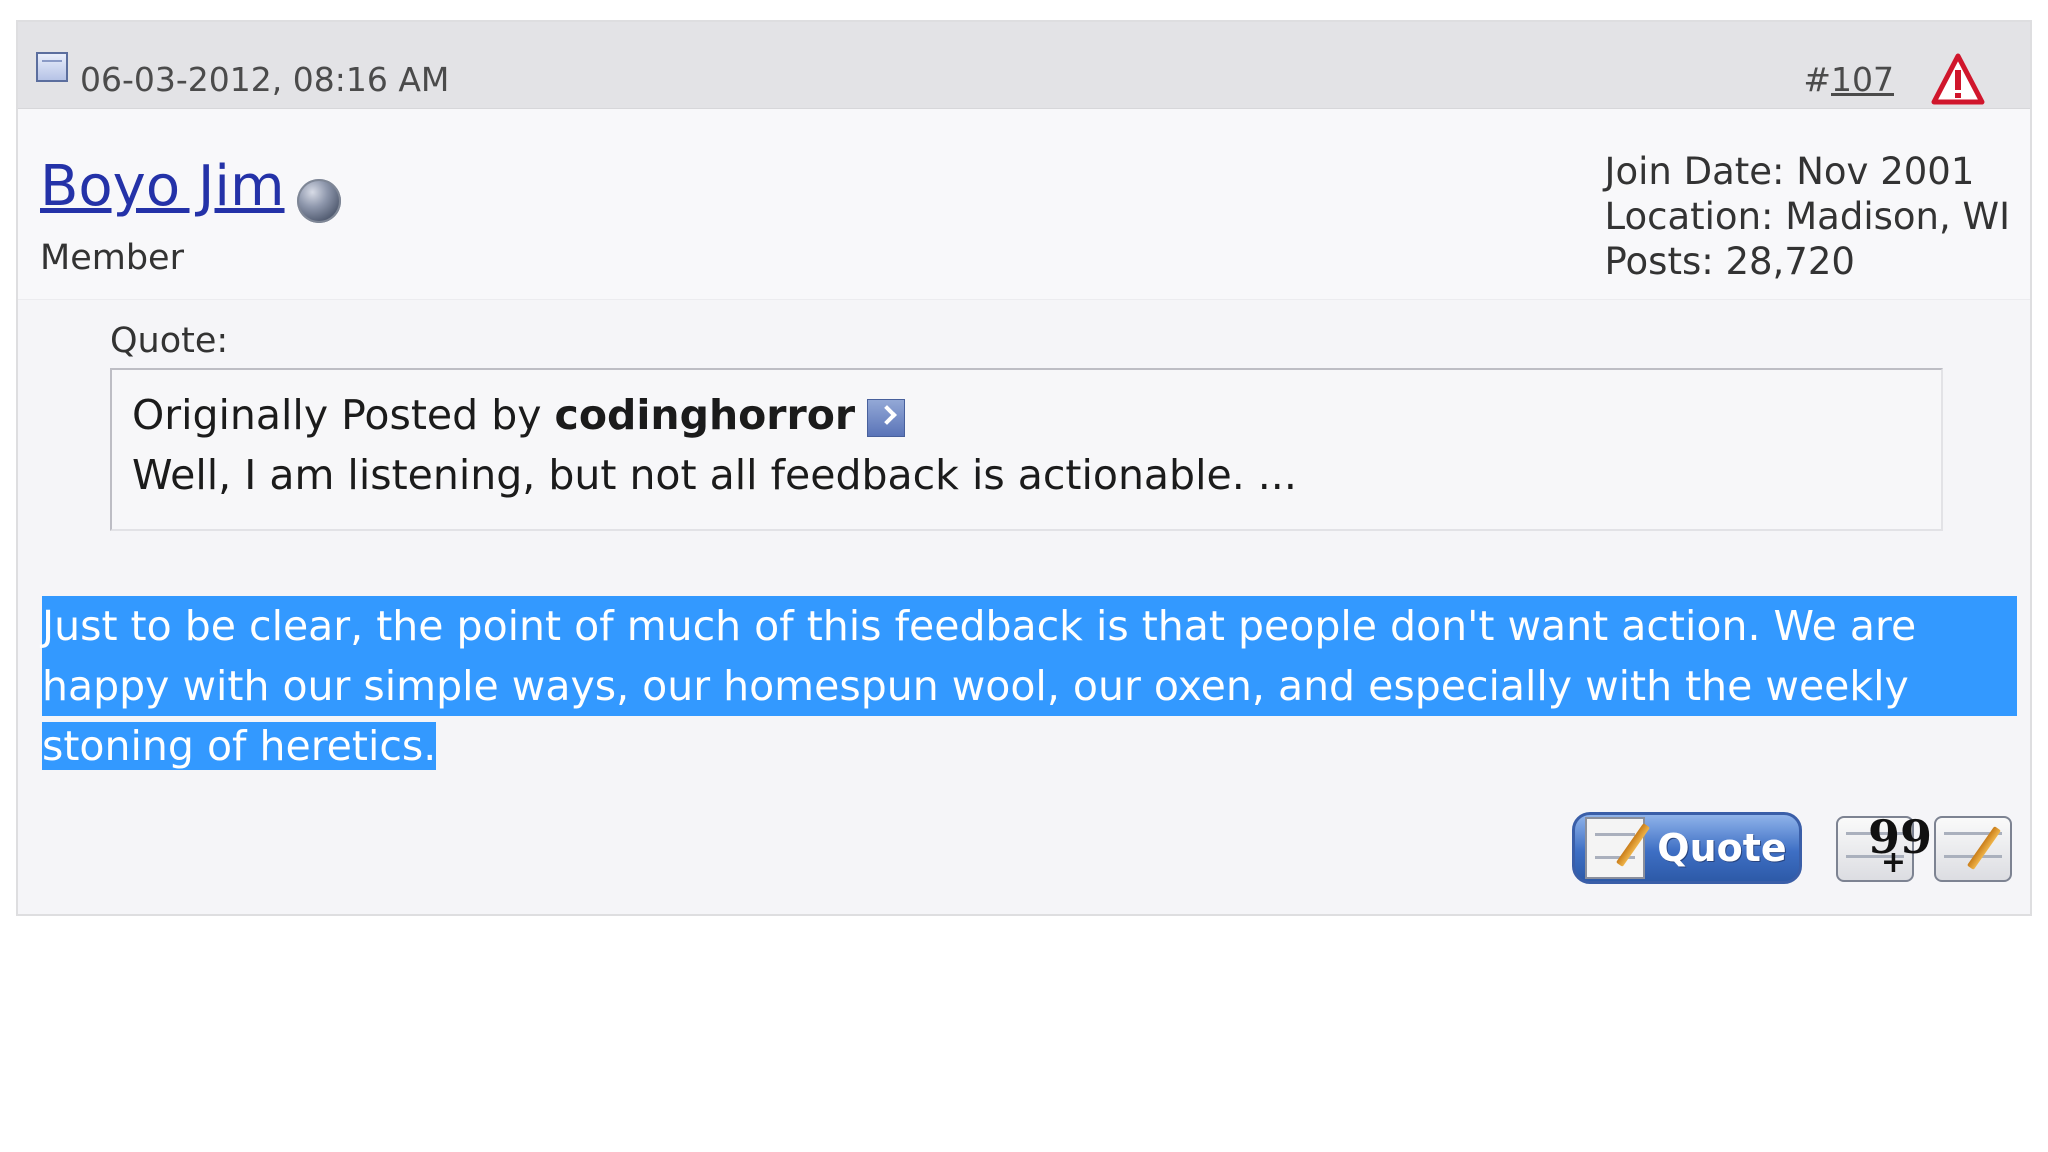 This screenshot has height=1152, width=2048. Describe the element at coordinates (1722, 848) in the screenshot. I see `quote-button-label: Quote` at that location.